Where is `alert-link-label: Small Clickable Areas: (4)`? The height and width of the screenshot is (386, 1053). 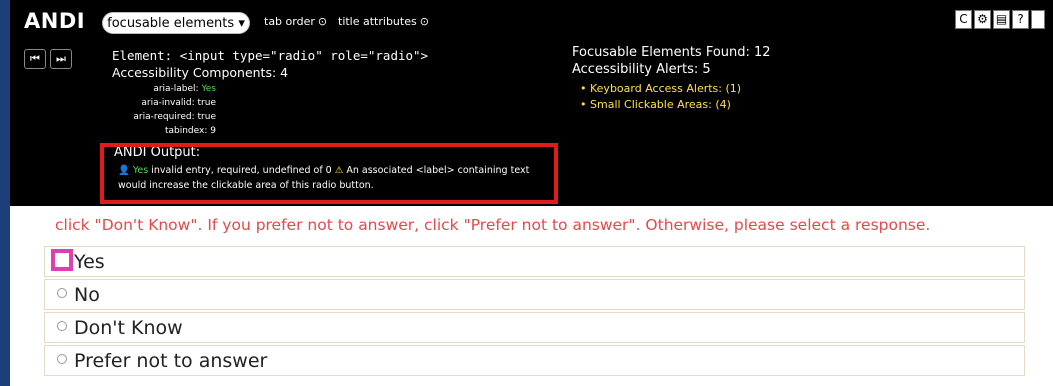 alert-link-label: Small Clickable Areas: (4) is located at coordinates (660, 104).